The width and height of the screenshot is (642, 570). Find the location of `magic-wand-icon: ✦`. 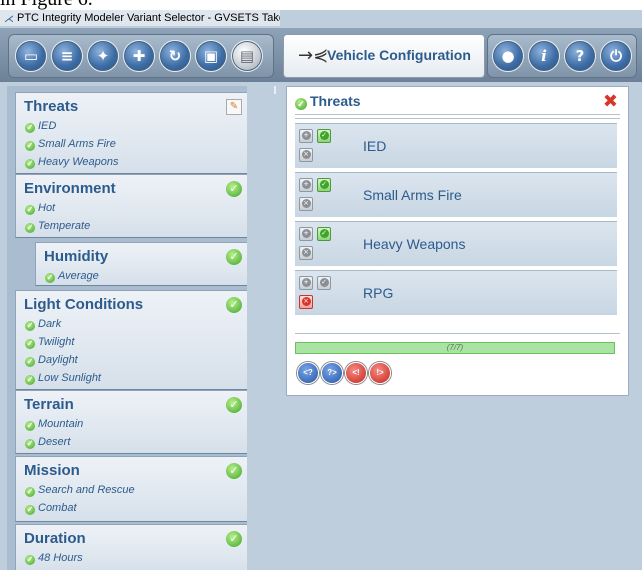

magic-wand-icon: ✦ is located at coordinates (103, 56).